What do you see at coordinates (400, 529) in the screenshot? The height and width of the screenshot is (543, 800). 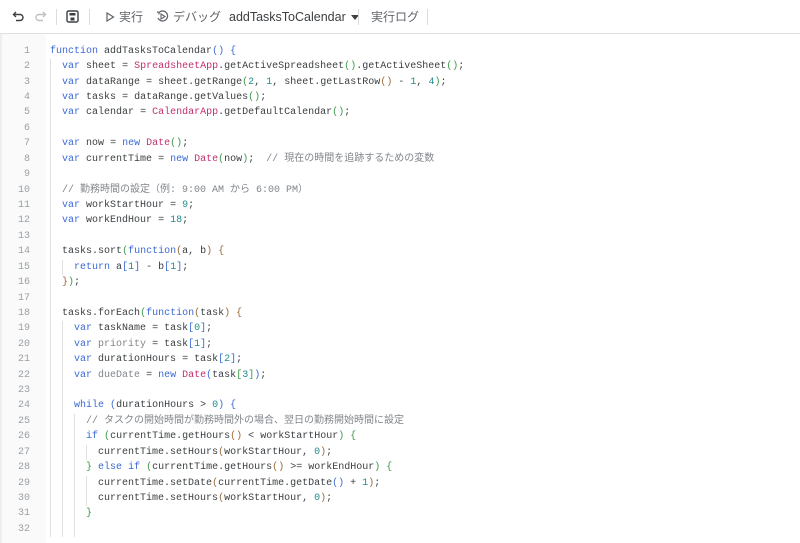 I see `code-line: 32` at bounding box center [400, 529].